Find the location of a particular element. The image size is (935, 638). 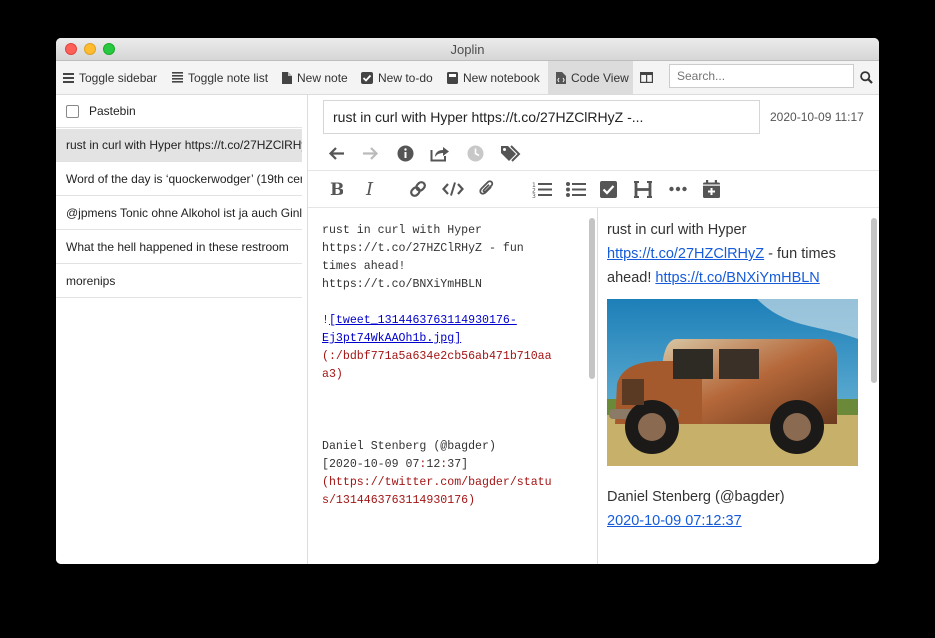

insert-date-icon is located at coordinates (711, 189).